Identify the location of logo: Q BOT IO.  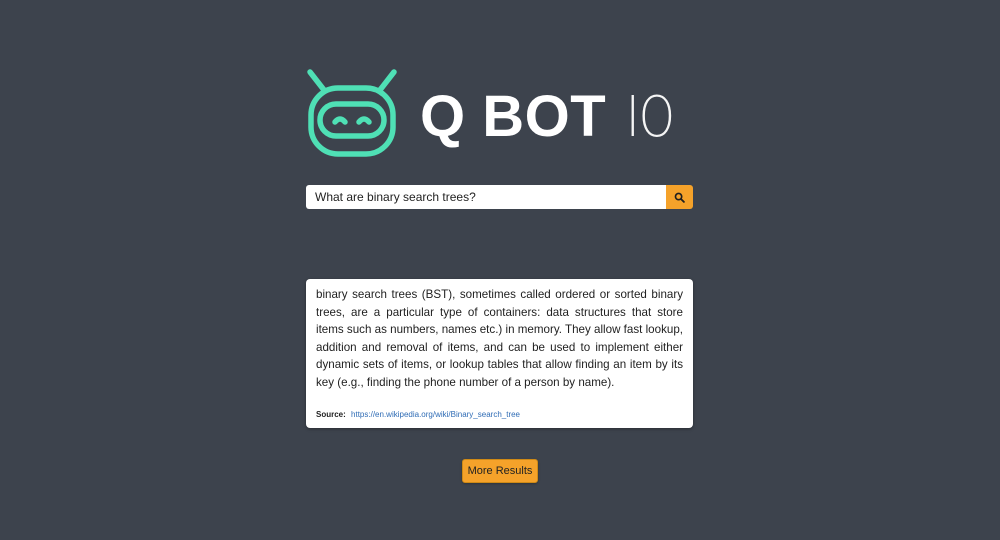
(495, 113).